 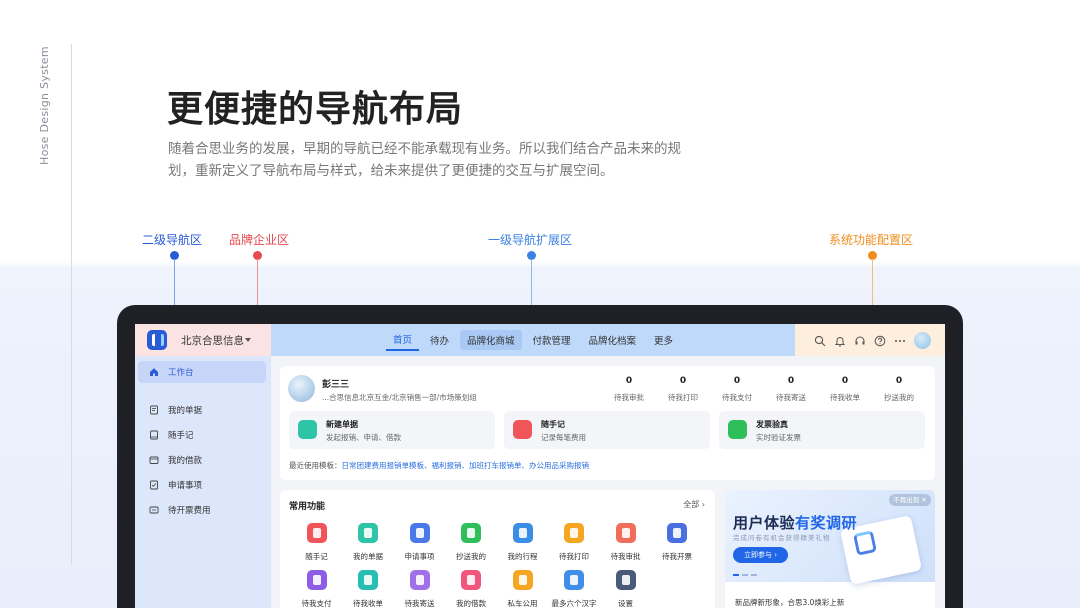 I want to click on quick-action-invoice-verify: 发票验真 实时验证发票, so click(x=822, y=430).